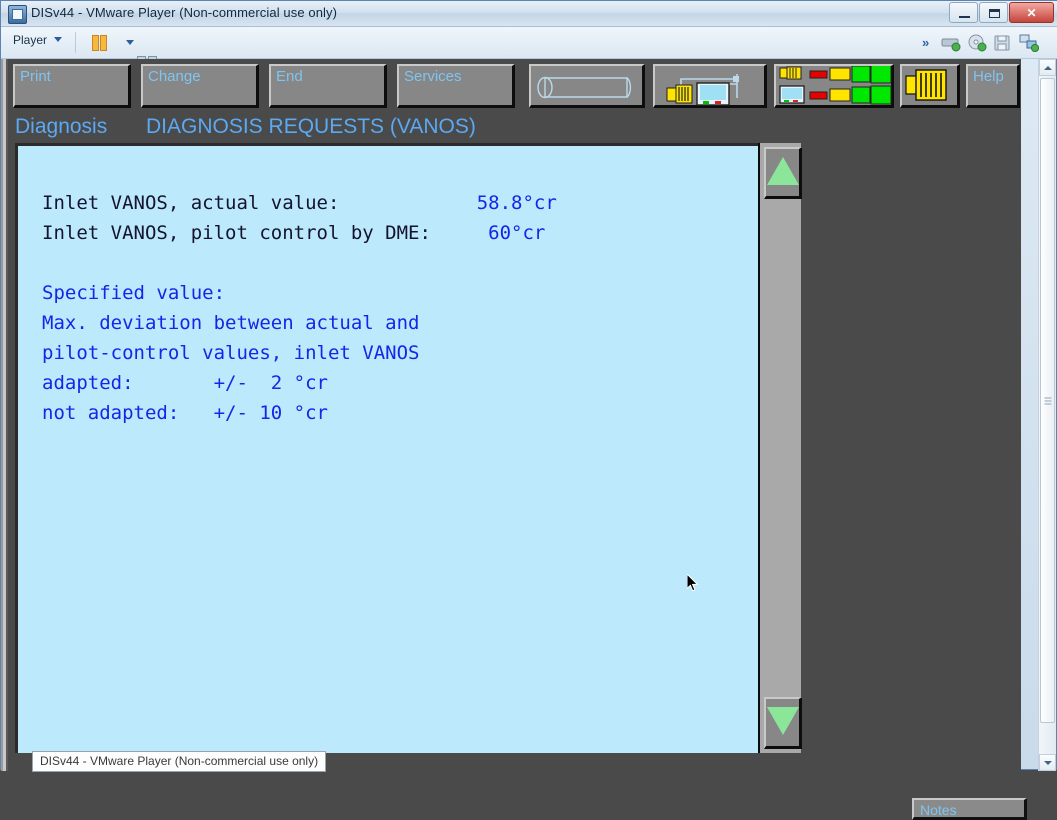  Describe the element at coordinates (328, 86) in the screenshot. I see `end-button: End` at that location.